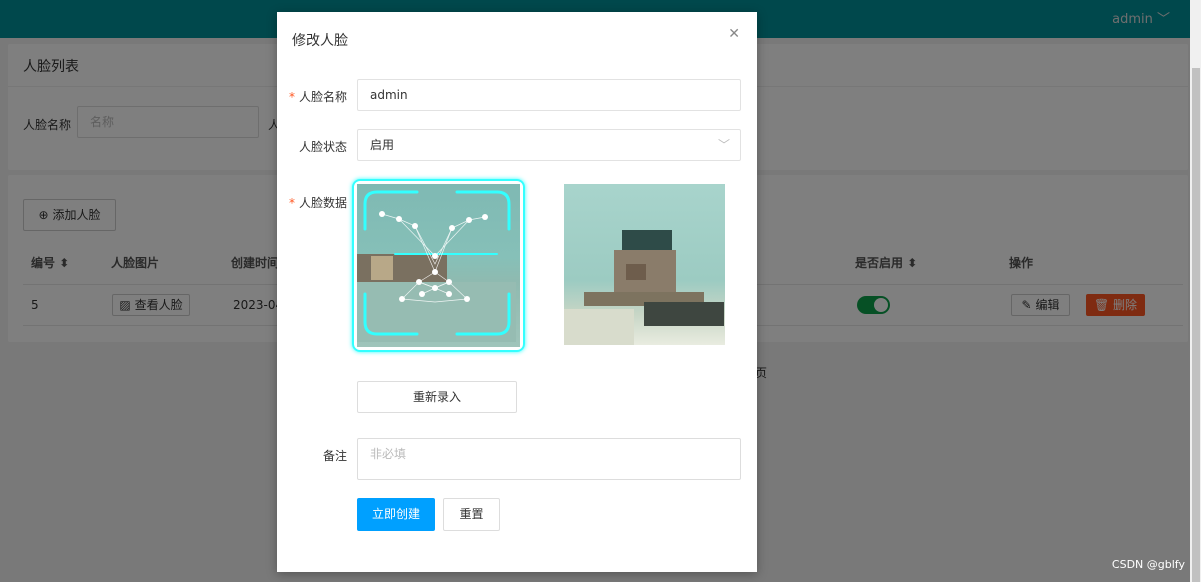  I want to click on remark-textarea: 非必填, so click(549, 459).